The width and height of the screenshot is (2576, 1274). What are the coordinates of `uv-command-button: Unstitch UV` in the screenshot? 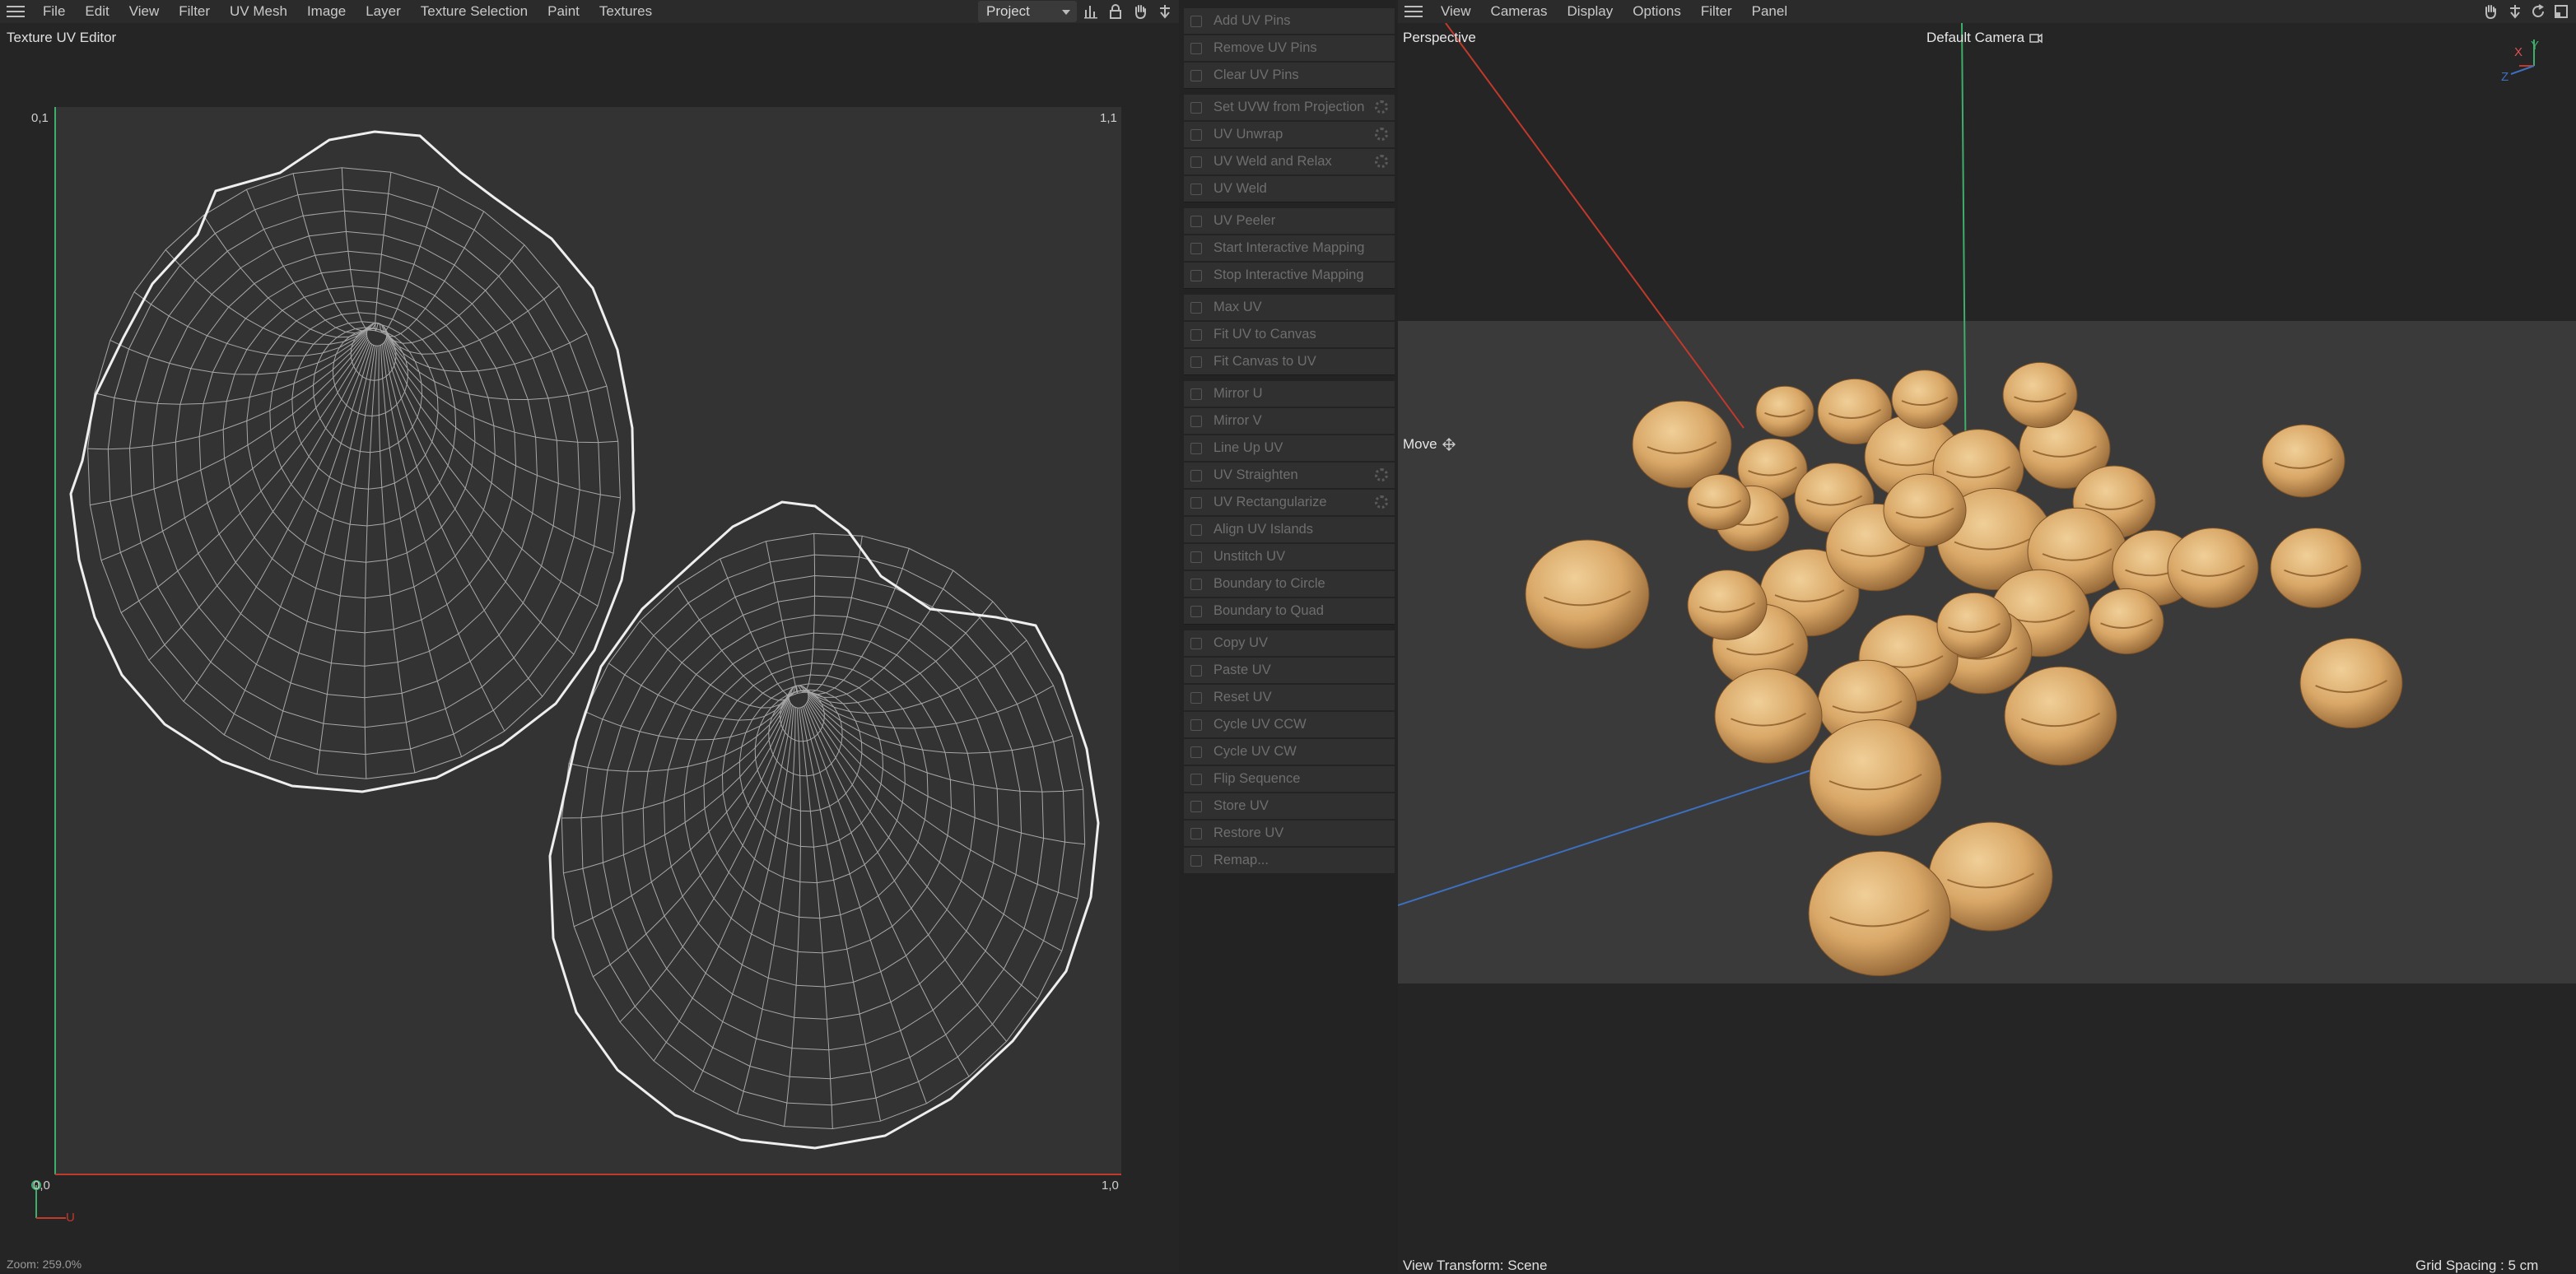 It's located at (1289, 557).